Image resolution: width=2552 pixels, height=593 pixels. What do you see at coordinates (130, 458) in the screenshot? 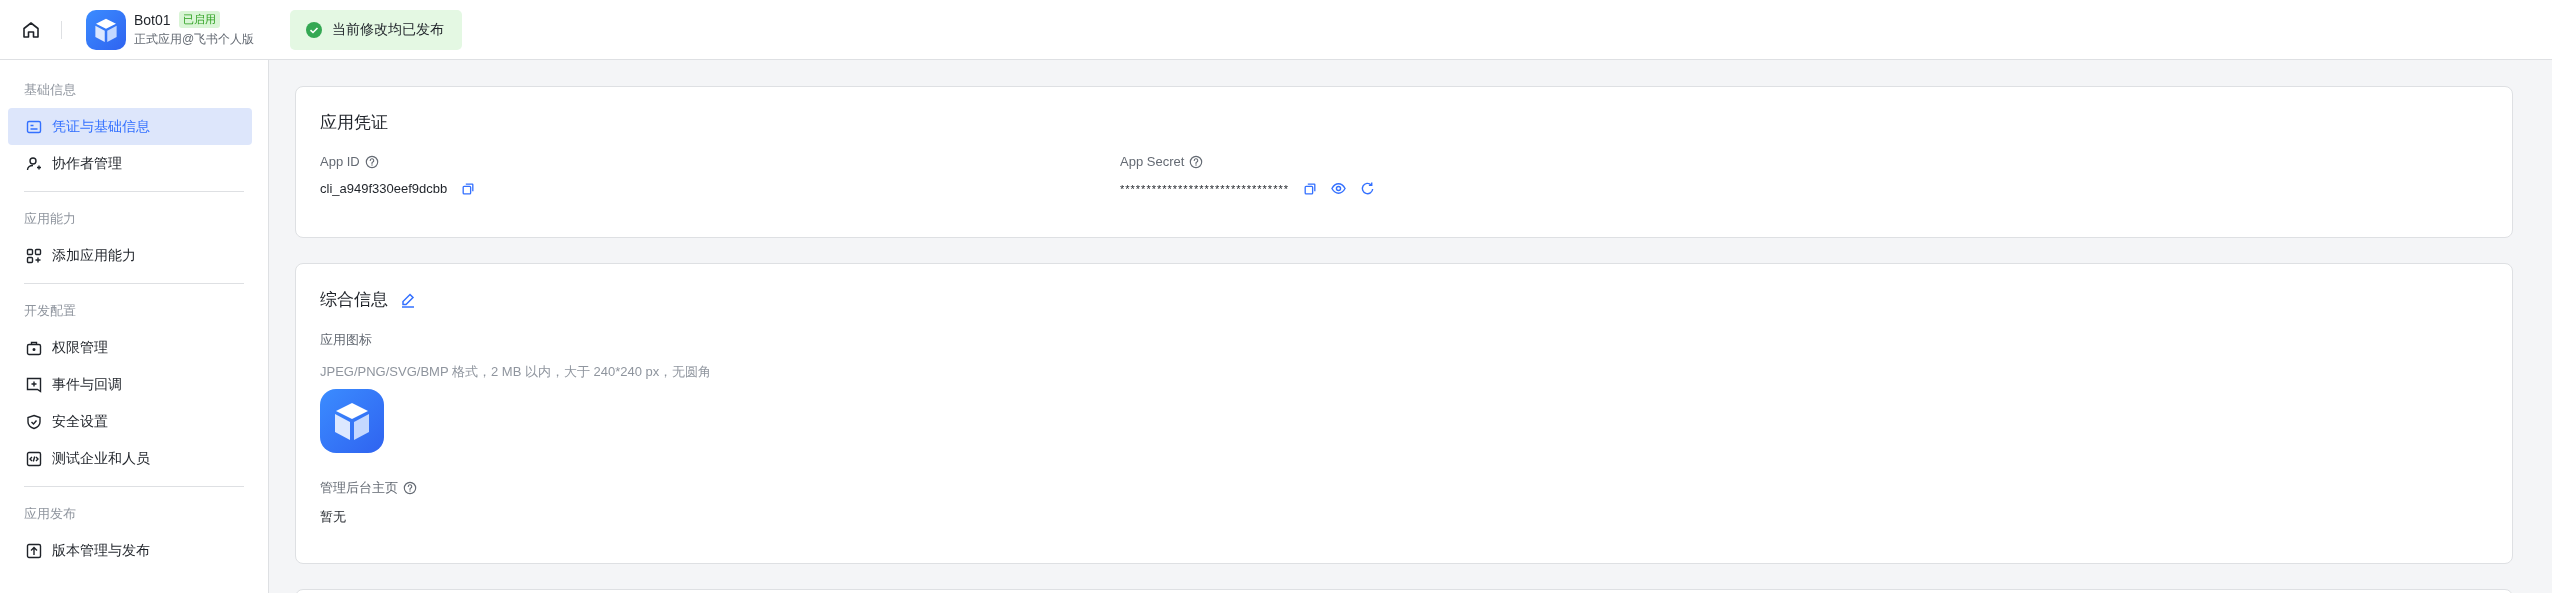
I see `nav-item: 测试企业和人员` at bounding box center [130, 458].